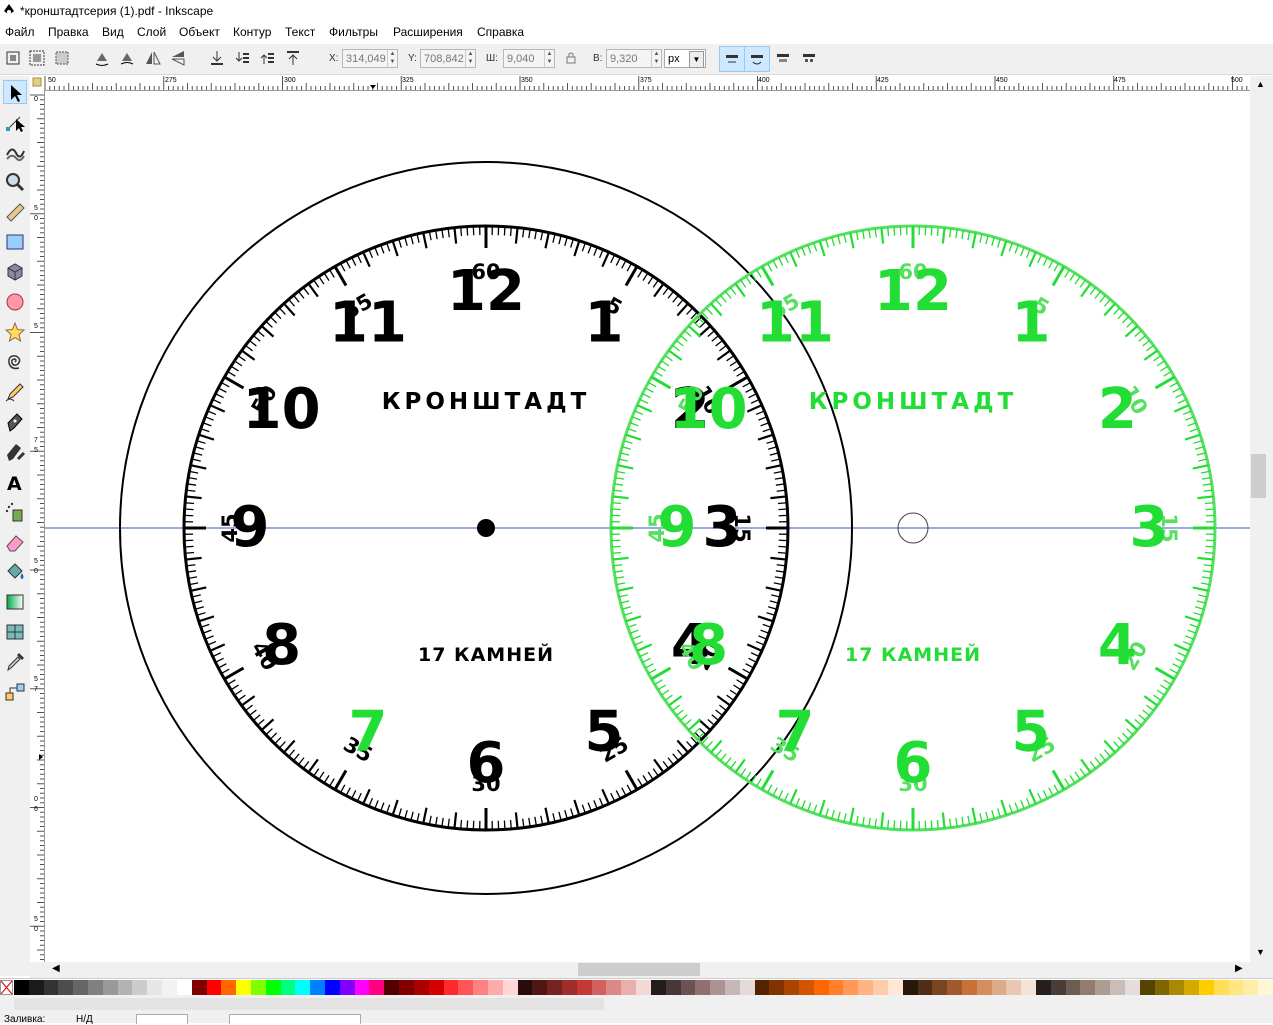 This screenshot has width=1273, height=1025. I want to click on x-field: 314,049▲▼, so click(370, 58).